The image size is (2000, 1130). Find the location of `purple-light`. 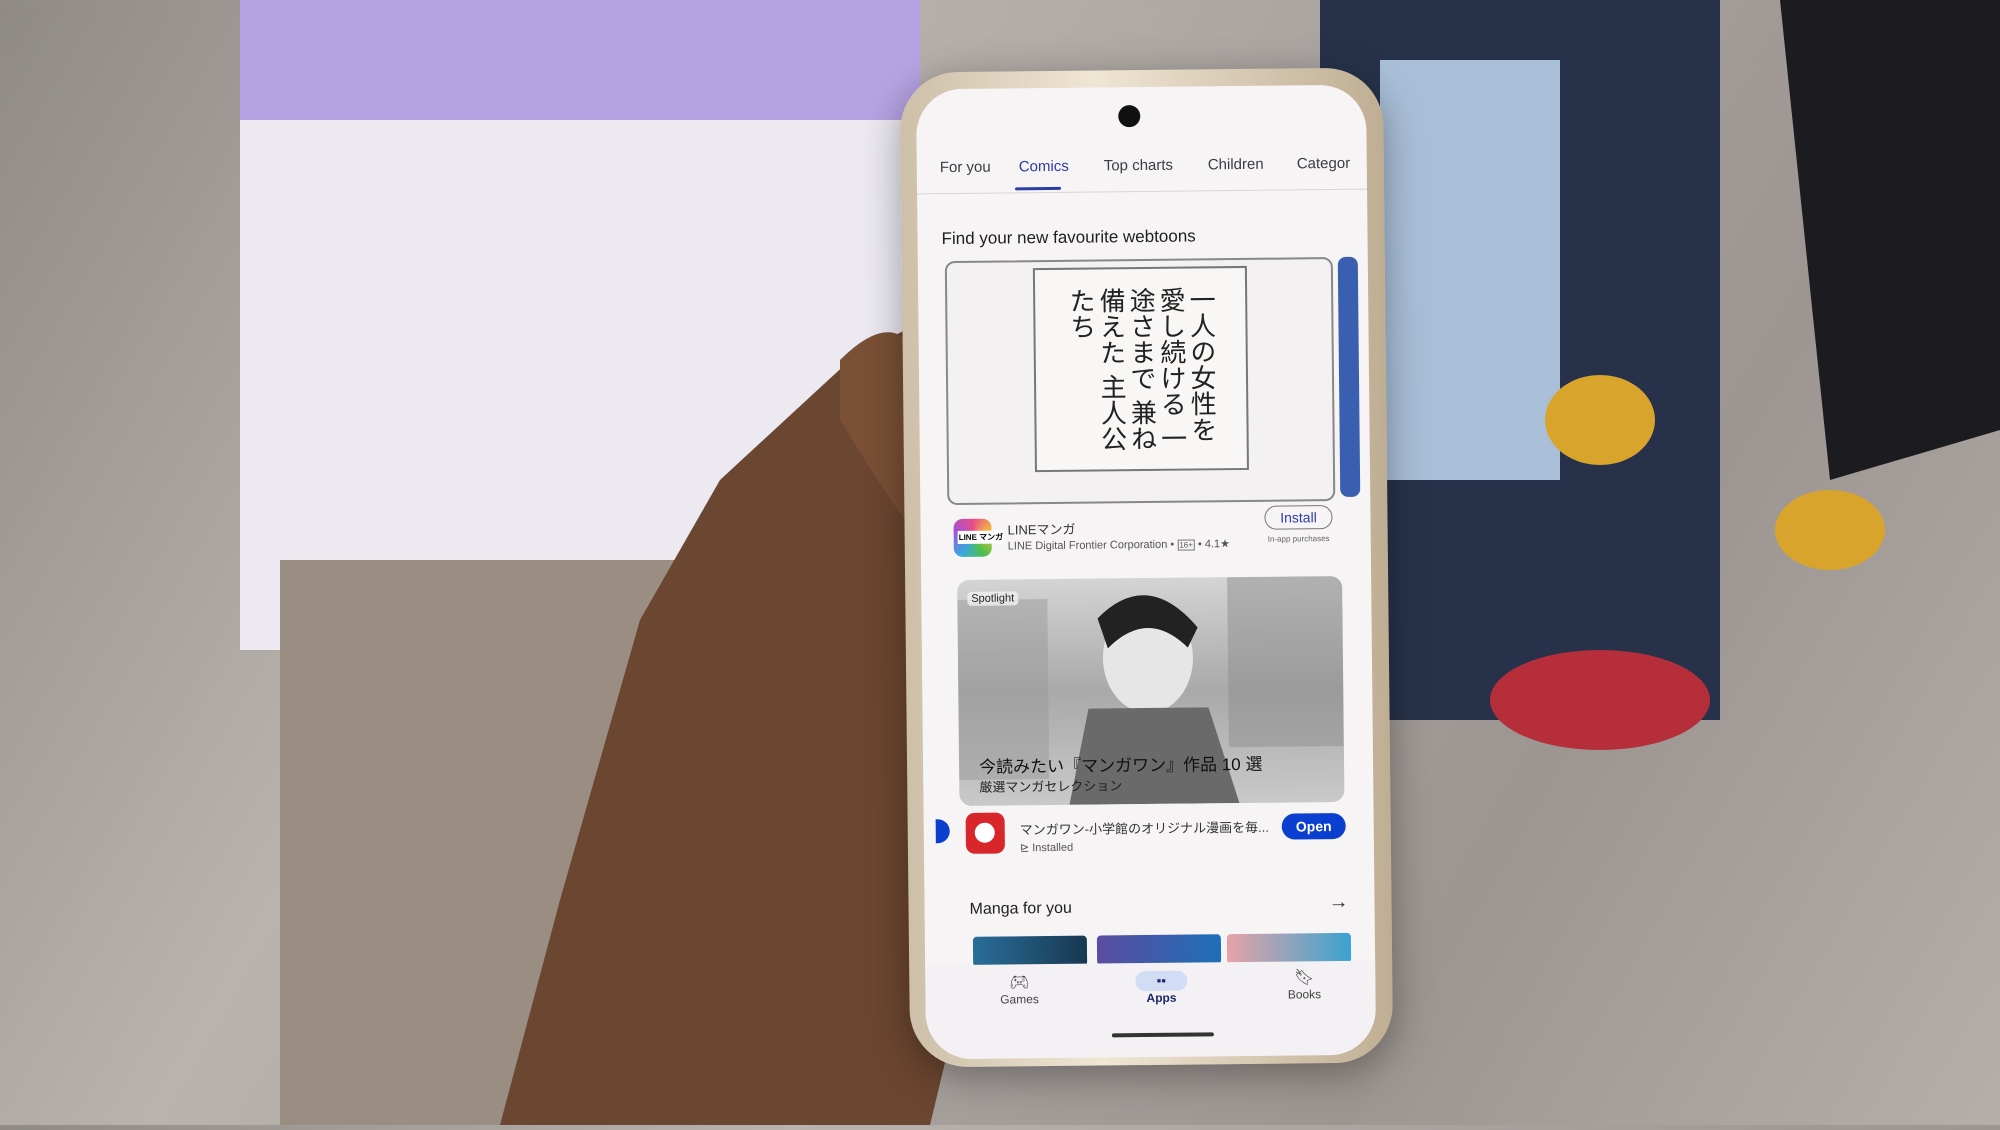

purple-light is located at coordinates (580, 60).